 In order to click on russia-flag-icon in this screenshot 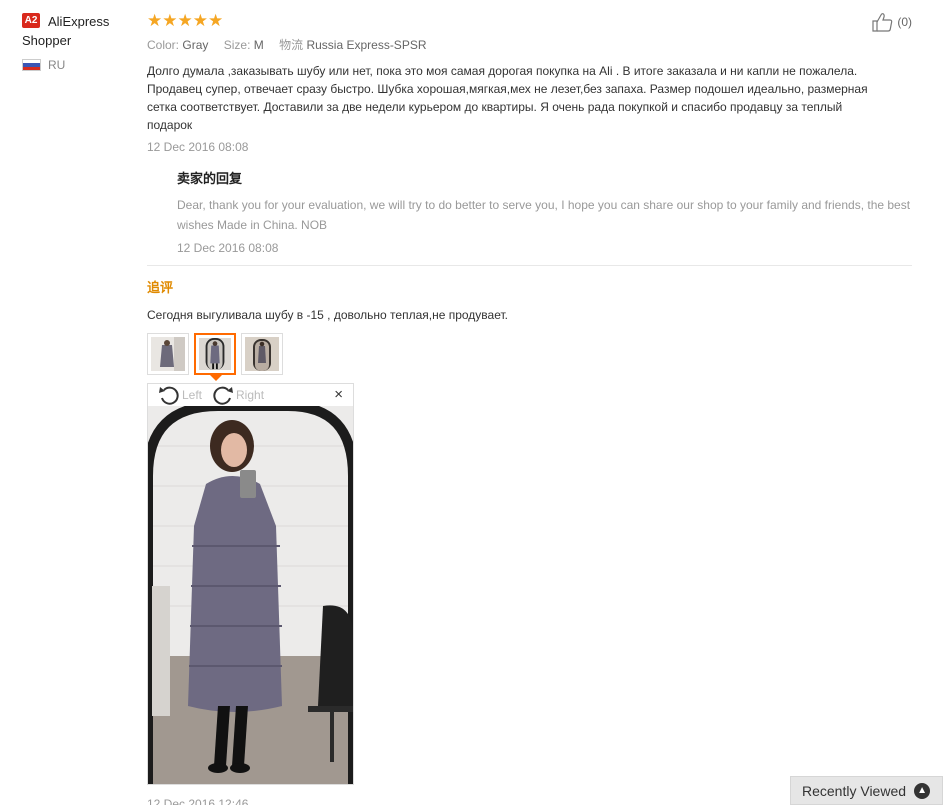, I will do `click(31, 65)`.